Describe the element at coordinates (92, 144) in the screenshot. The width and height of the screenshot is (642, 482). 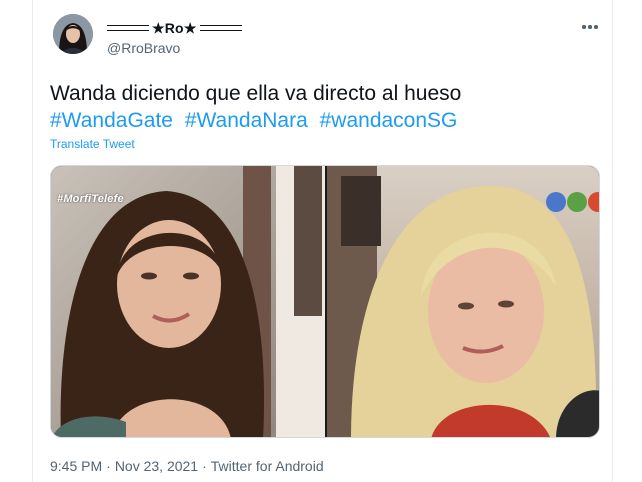
I see `translate-tweet-link: Translate Tweet` at that location.